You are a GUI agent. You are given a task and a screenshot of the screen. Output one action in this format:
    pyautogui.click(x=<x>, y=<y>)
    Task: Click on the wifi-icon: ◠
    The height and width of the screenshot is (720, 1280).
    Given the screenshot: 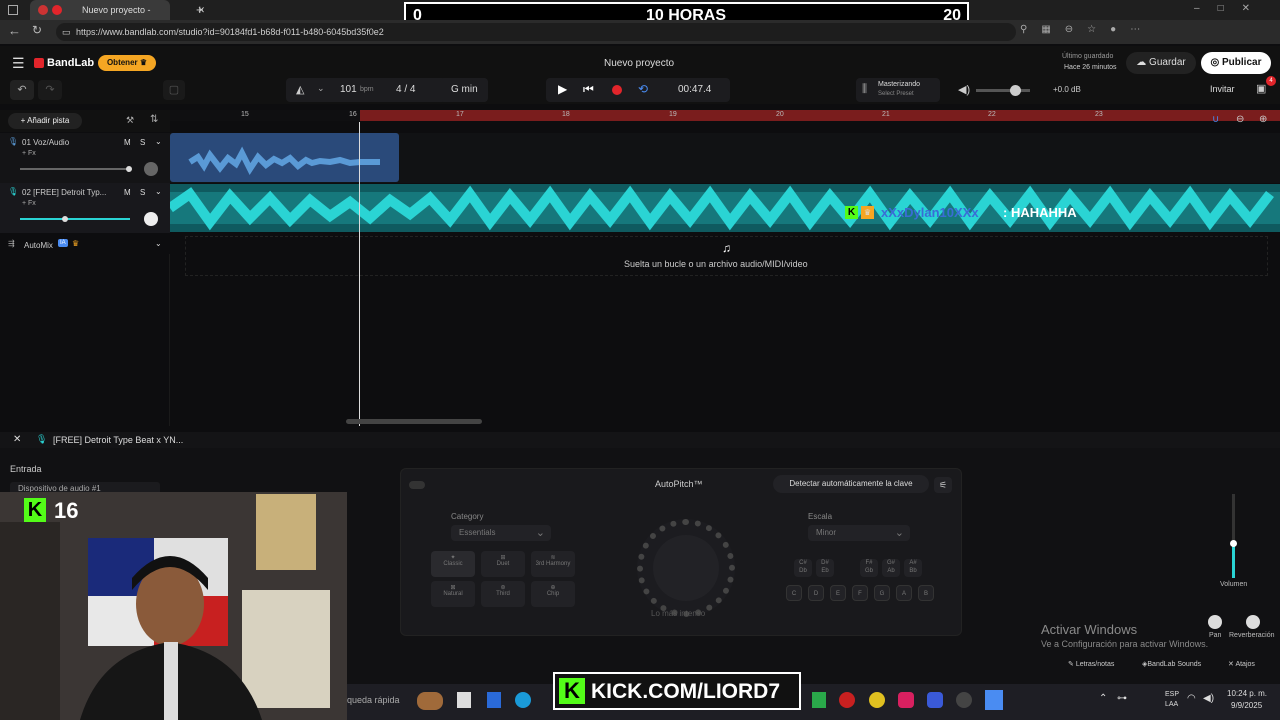 What is the action you would take?
    pyautogui.click(x=1191, y=698)
    